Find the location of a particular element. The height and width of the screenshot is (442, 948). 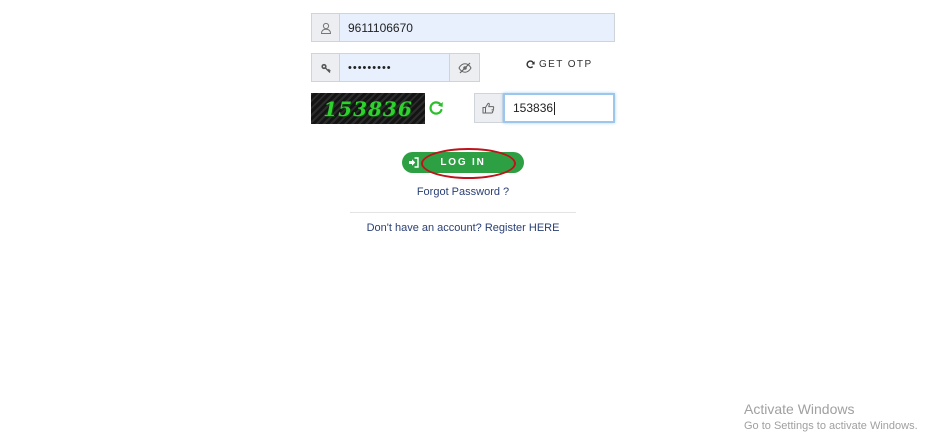

captcha-input-group: 153836 is located at coordinates (544, 108).